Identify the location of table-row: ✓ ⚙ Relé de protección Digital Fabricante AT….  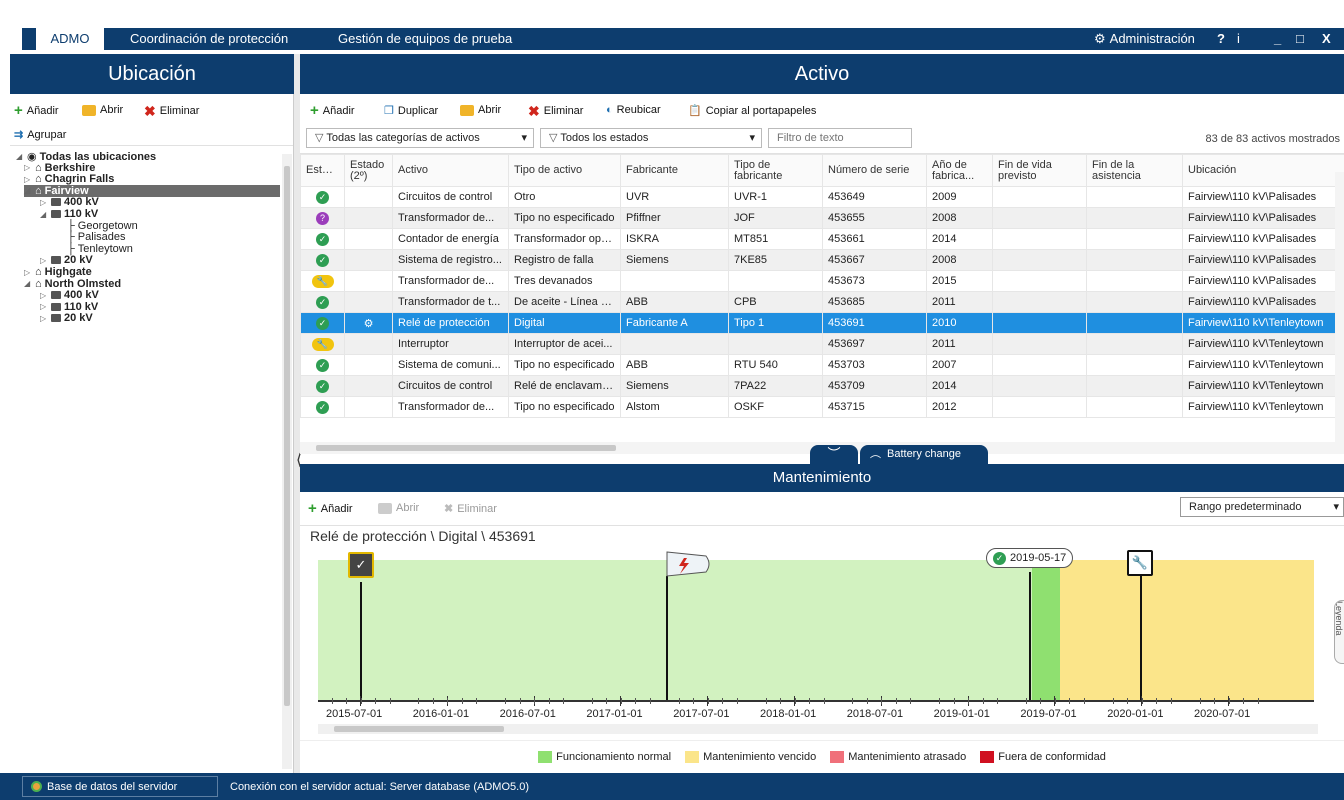
(822, 323).